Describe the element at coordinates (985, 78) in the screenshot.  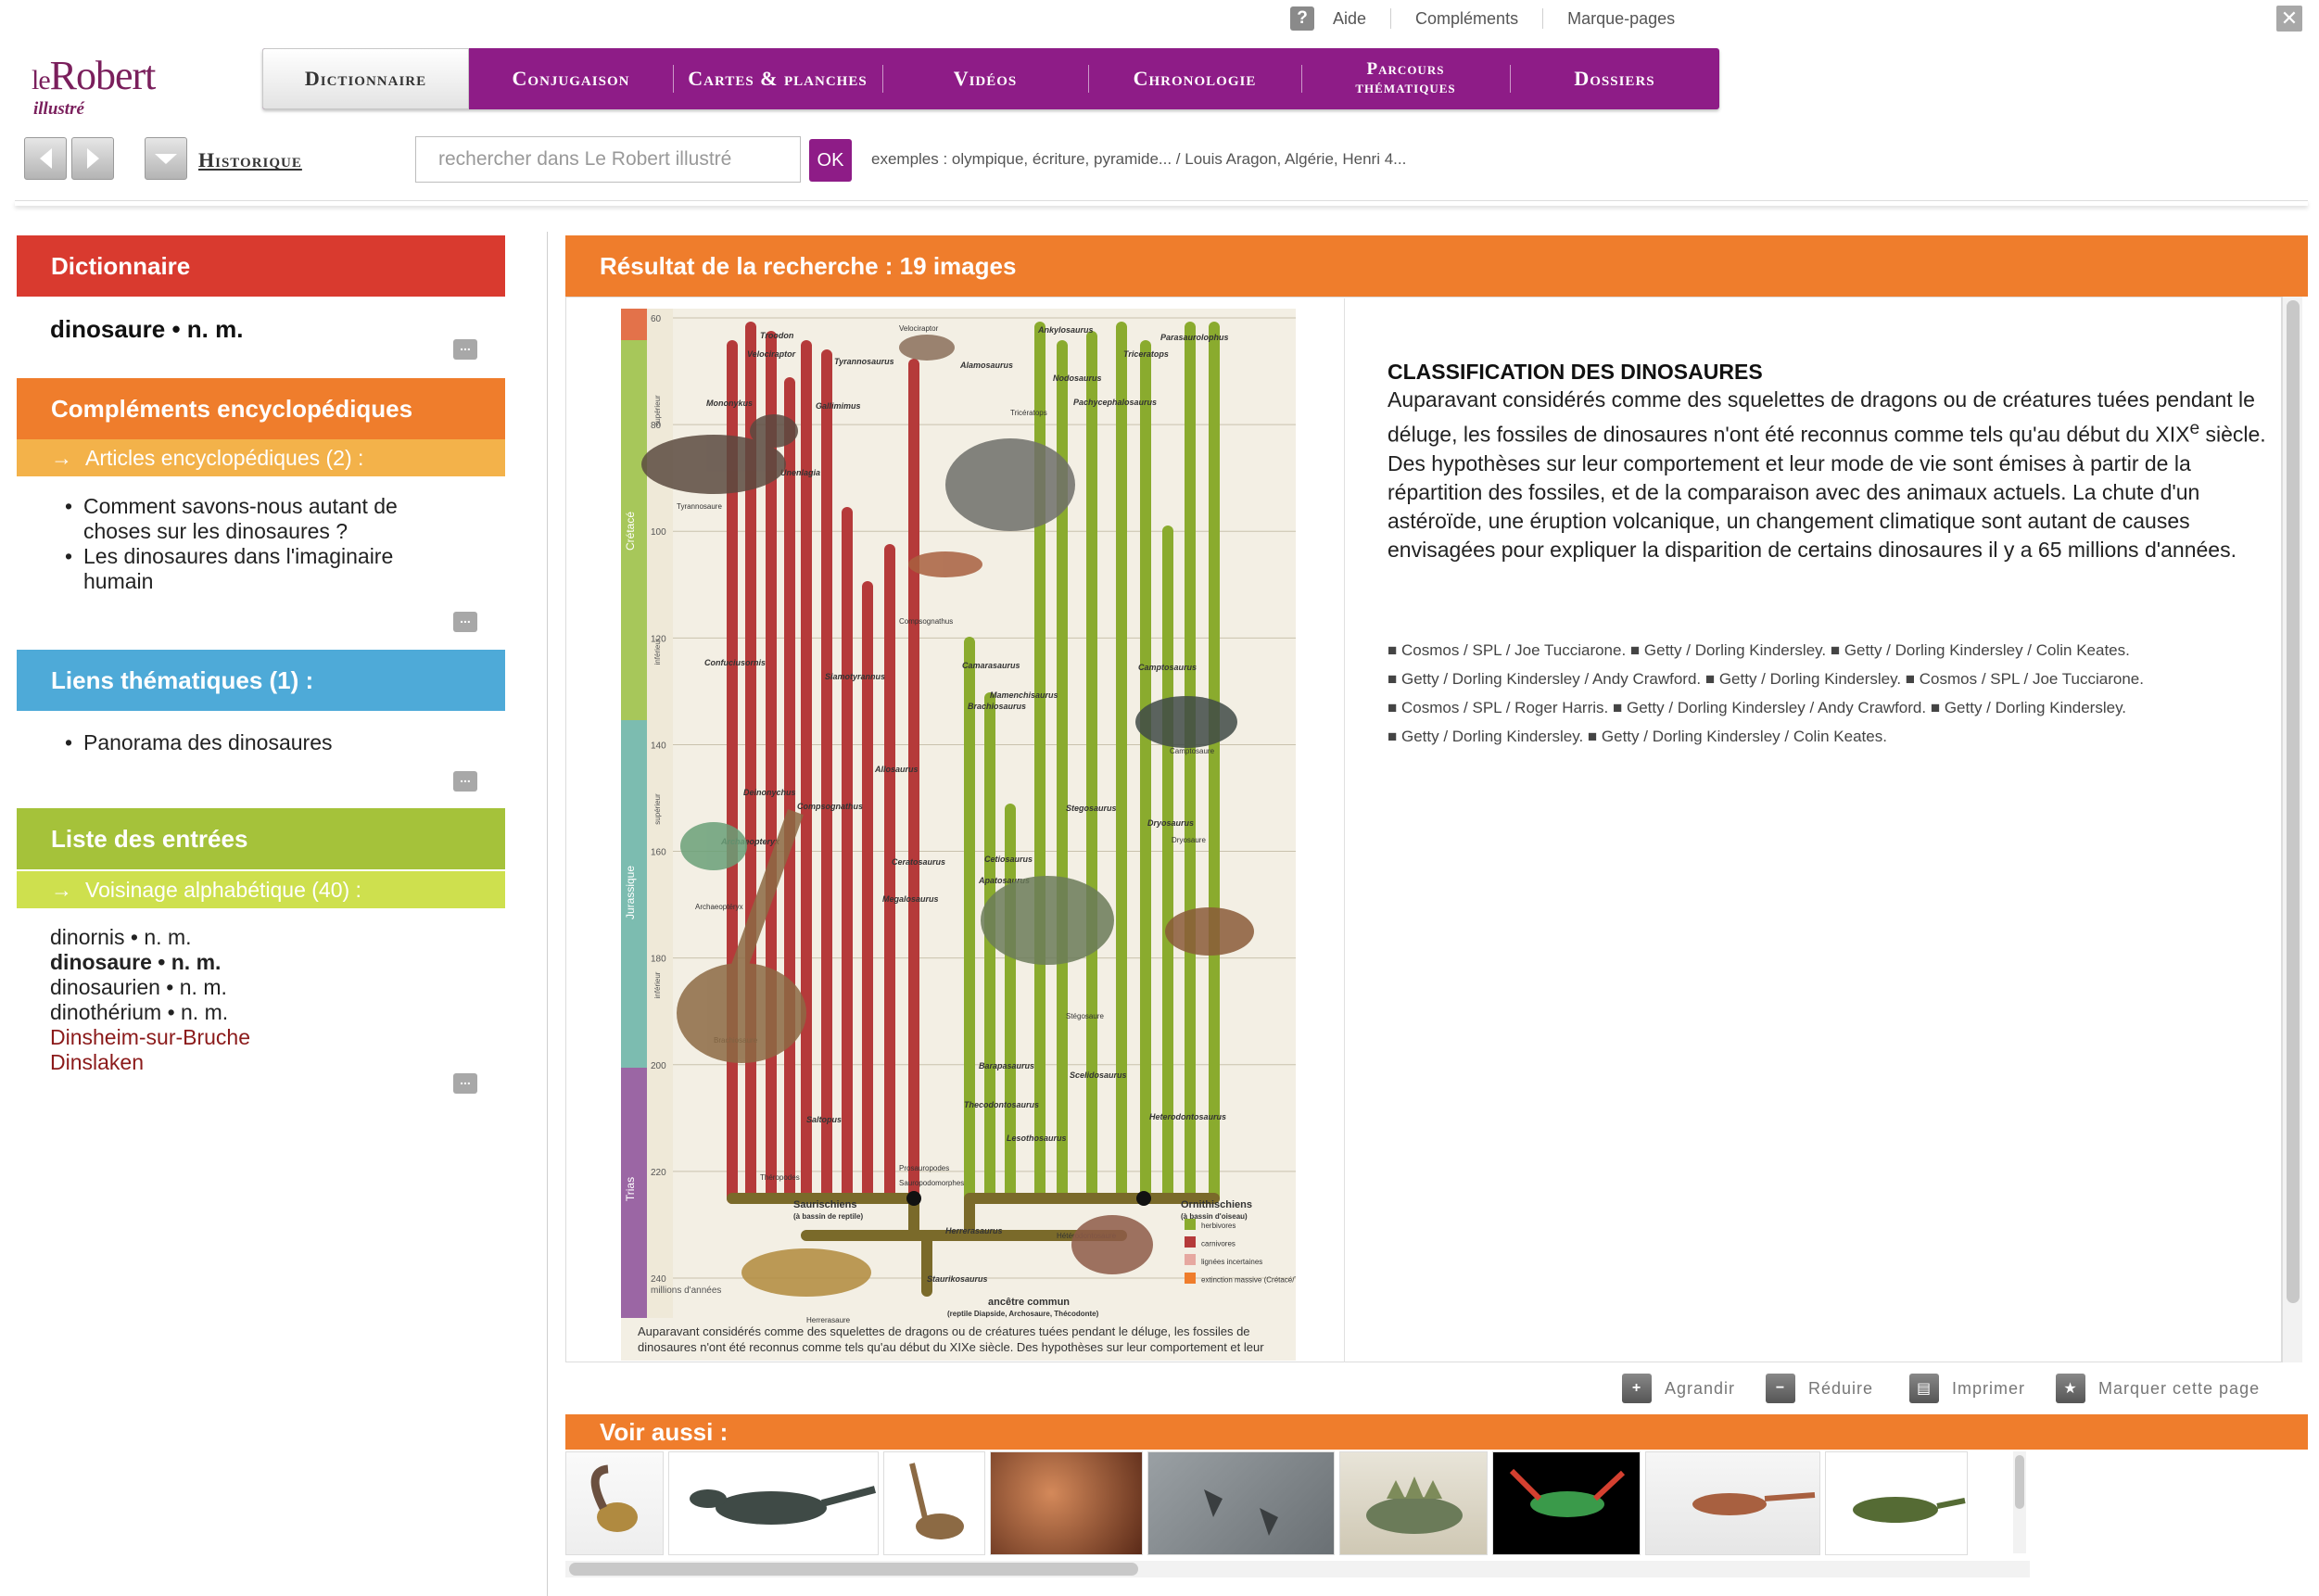
I see `tab-videos: Vidéos` at that location.